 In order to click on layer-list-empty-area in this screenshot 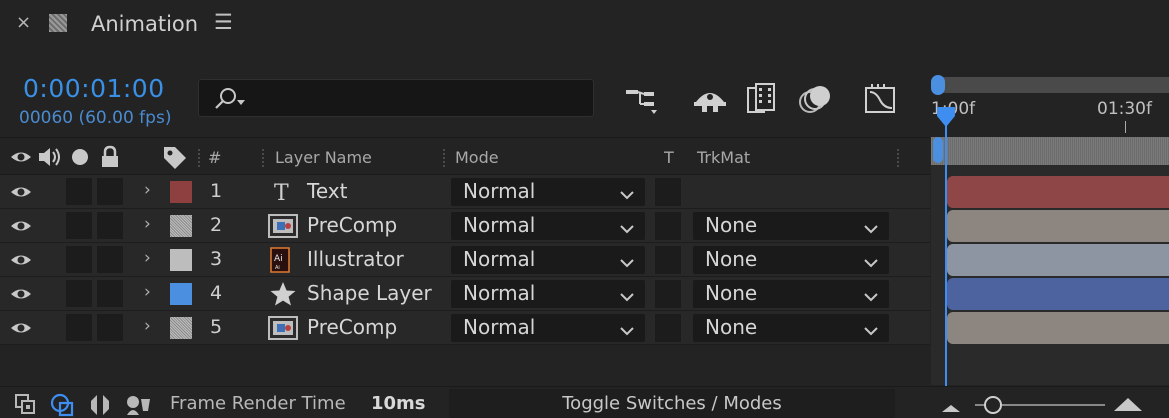, I will do `click(465, 365)`.